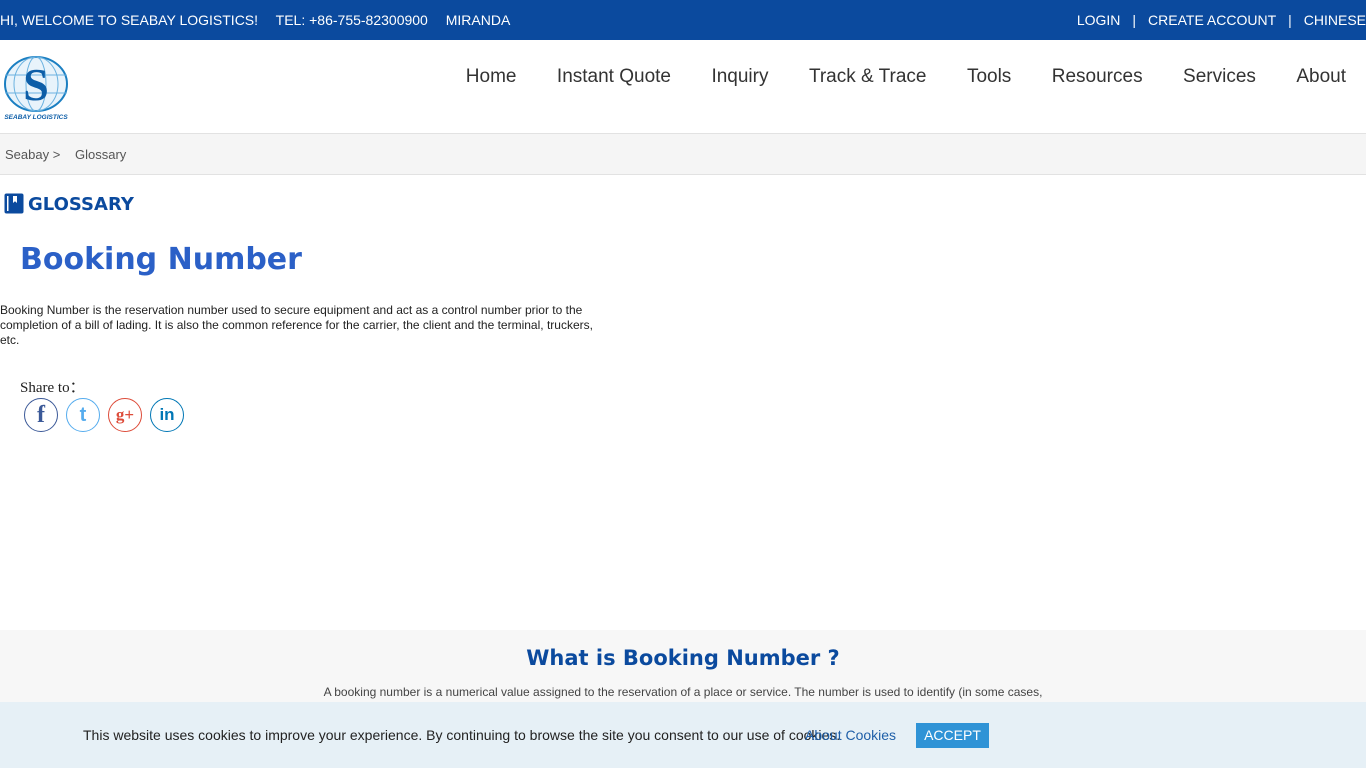 Image resolution: width=1366 pixels, height=768 pixels. What do you see at coordinates (1212, 20) in the screenshot?
I see `create-account-link: CREATE ACCOUNT` at bounding box center [1212, 20].